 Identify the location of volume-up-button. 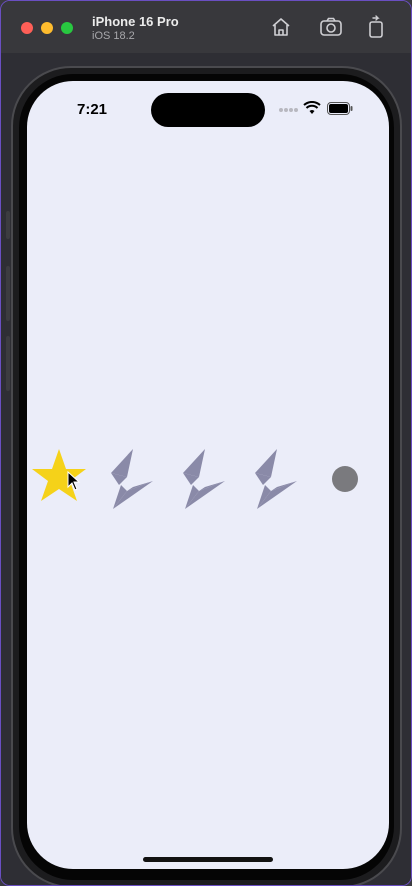
(8, 293).